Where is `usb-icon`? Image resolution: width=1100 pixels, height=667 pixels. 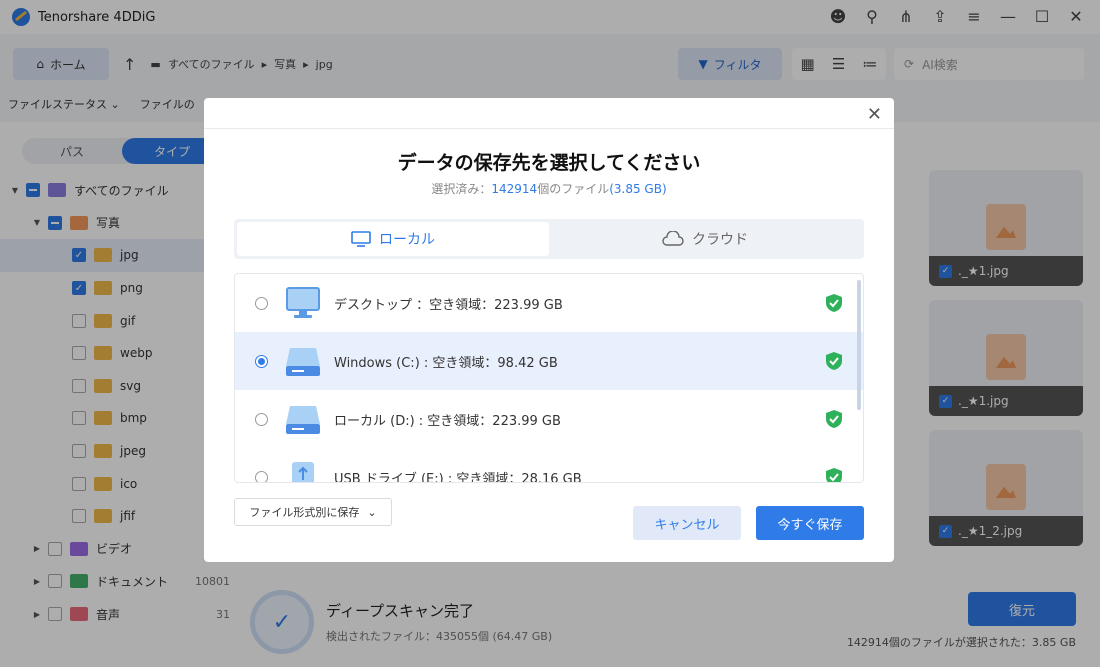 usb-icon is located at coordinates (303, 470).